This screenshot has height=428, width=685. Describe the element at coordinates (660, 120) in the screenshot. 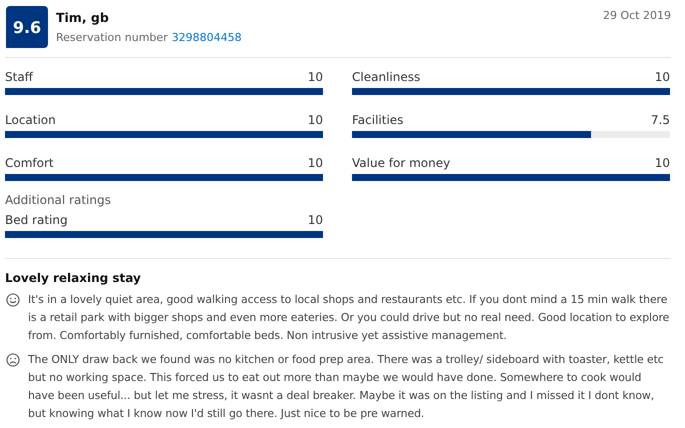

I see `rating-score: 7.5` at that location.